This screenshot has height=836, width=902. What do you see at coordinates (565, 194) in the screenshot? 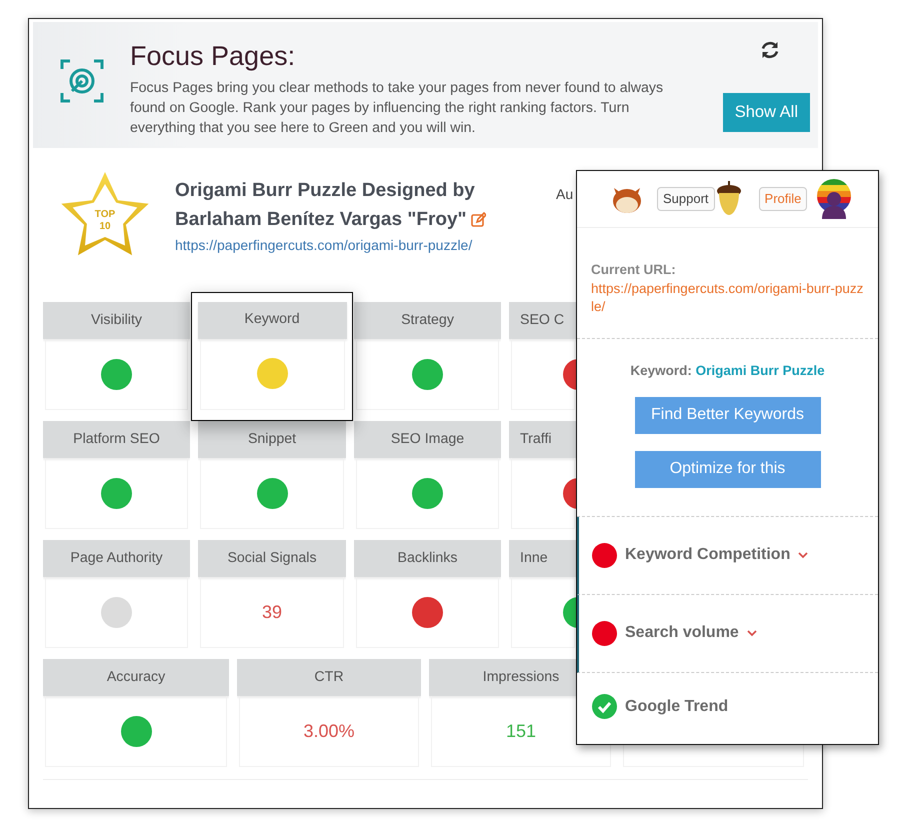
I see `partial-label: Au` at bounding box center [565, 194].